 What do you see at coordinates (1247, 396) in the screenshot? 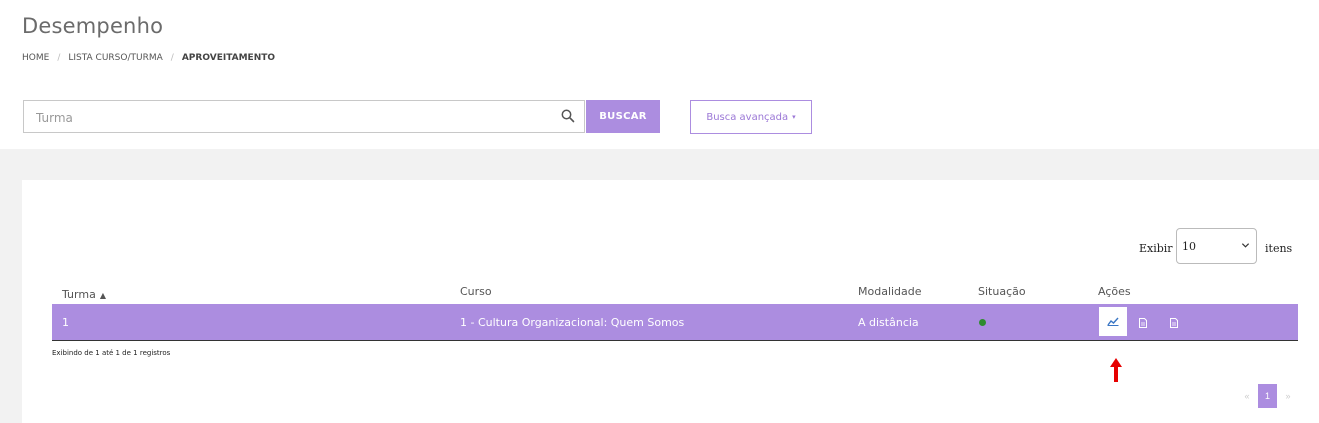
I see `pager-prev-button: «` at bounding box center [1247, 396].